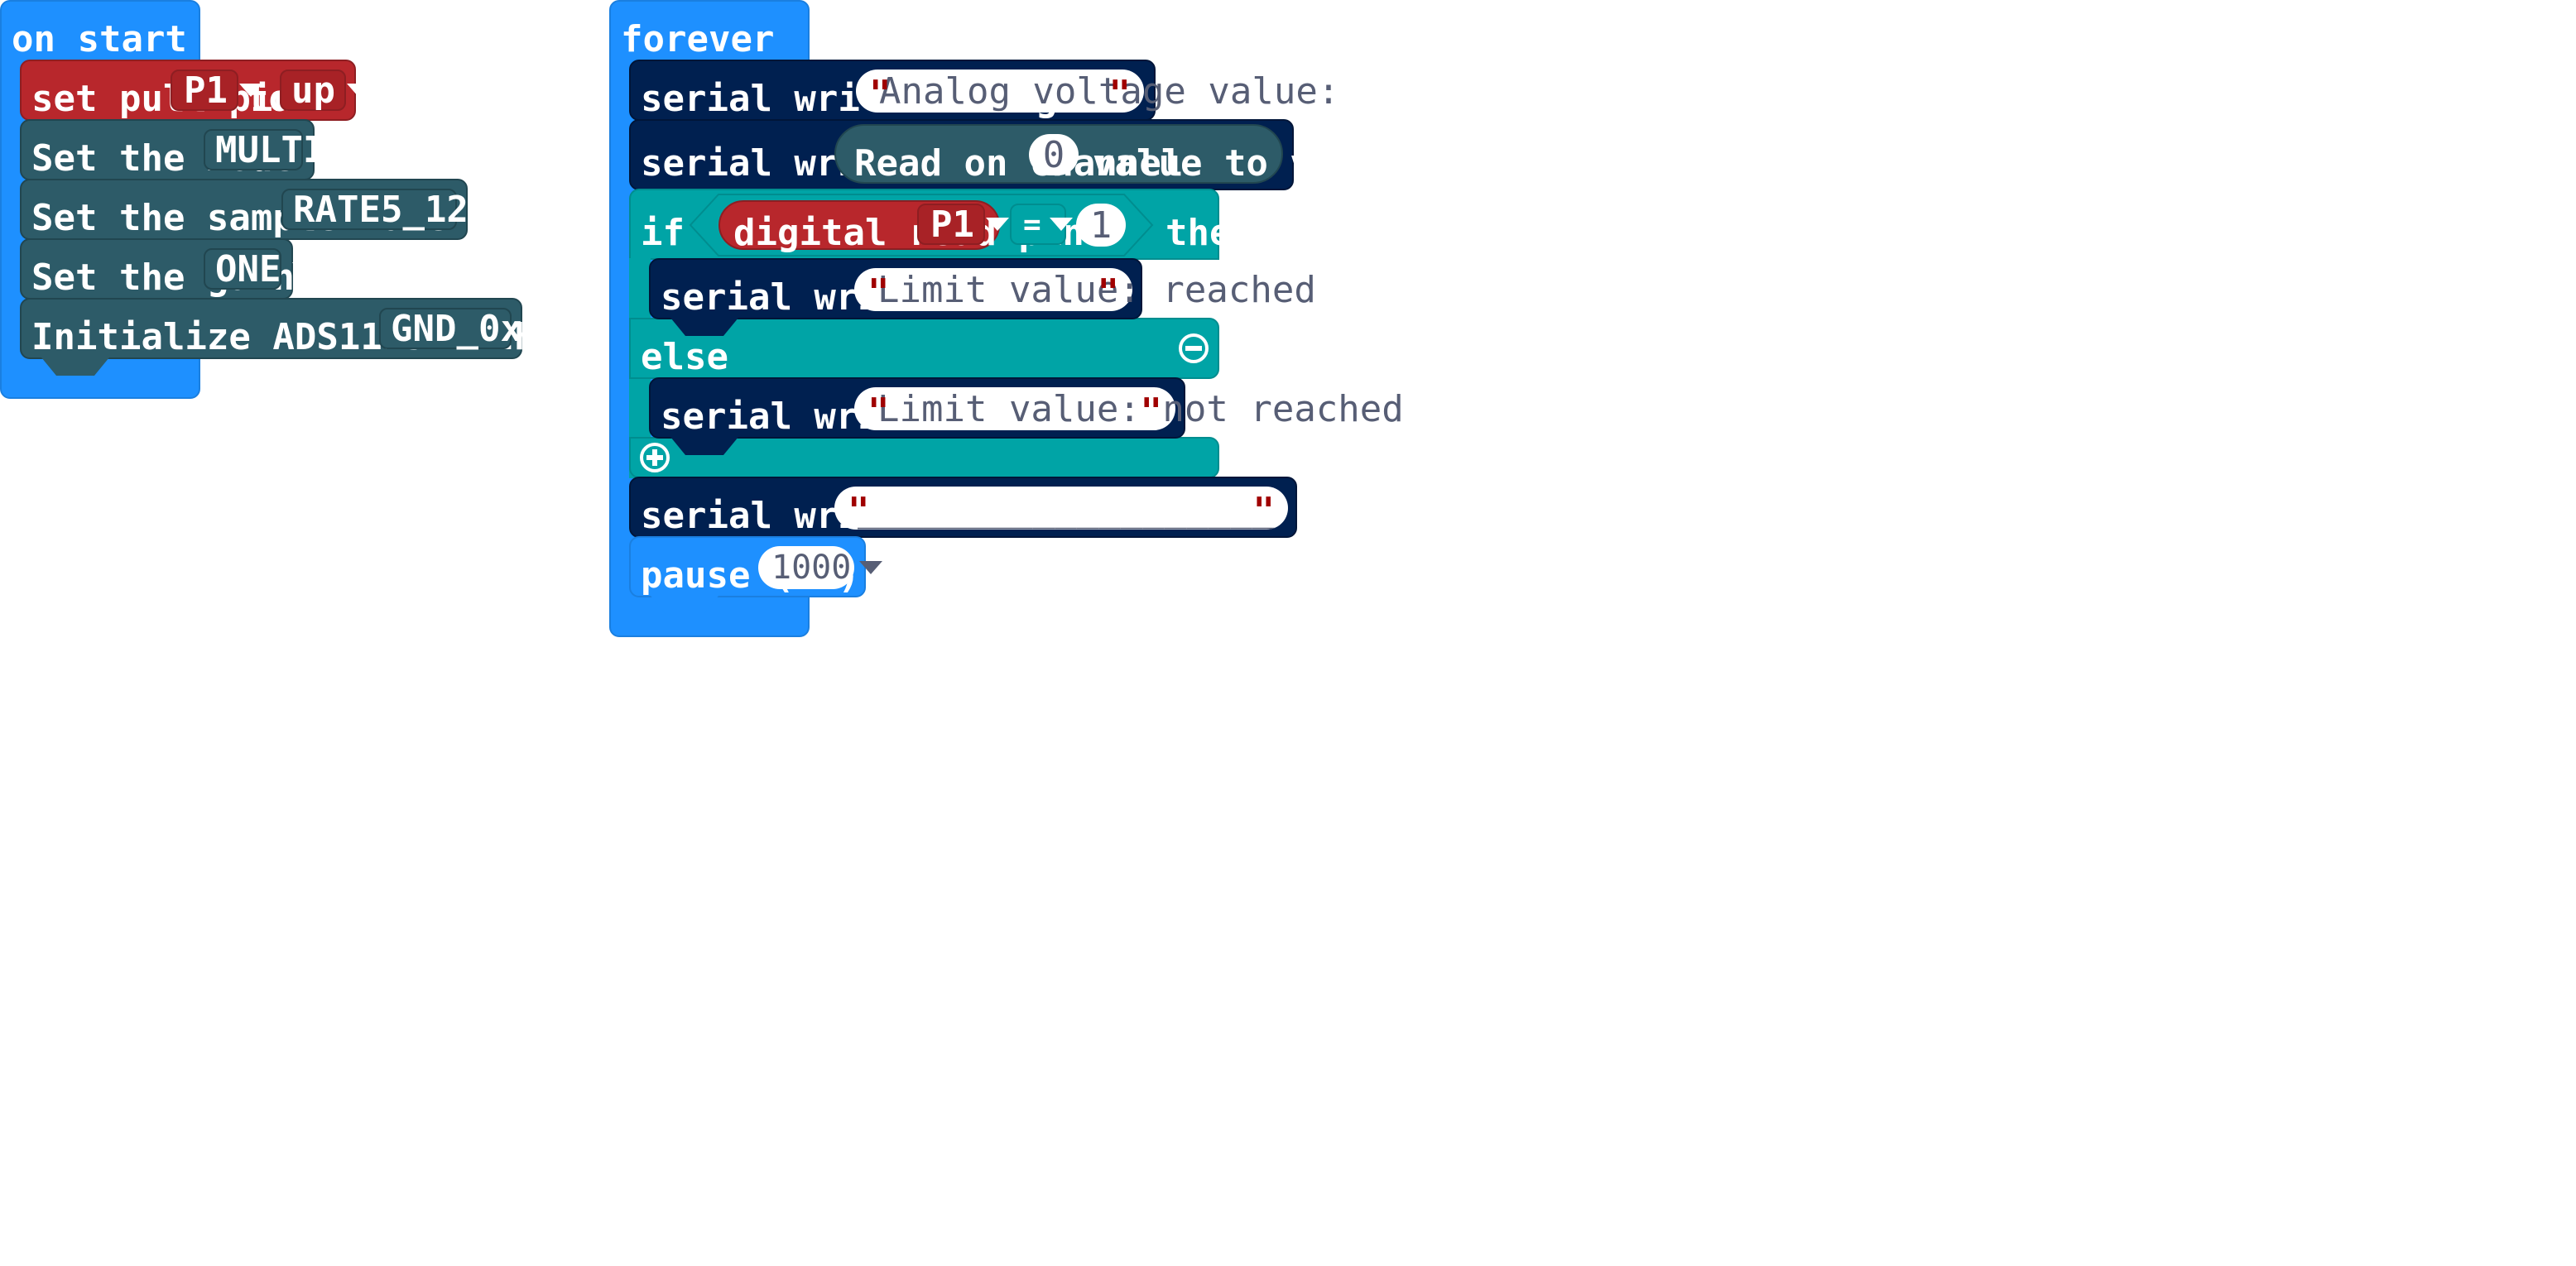 The height and width of the screenshot is (1266, 2576). I want to click on mode-value: MULTI, so click(270, 149).